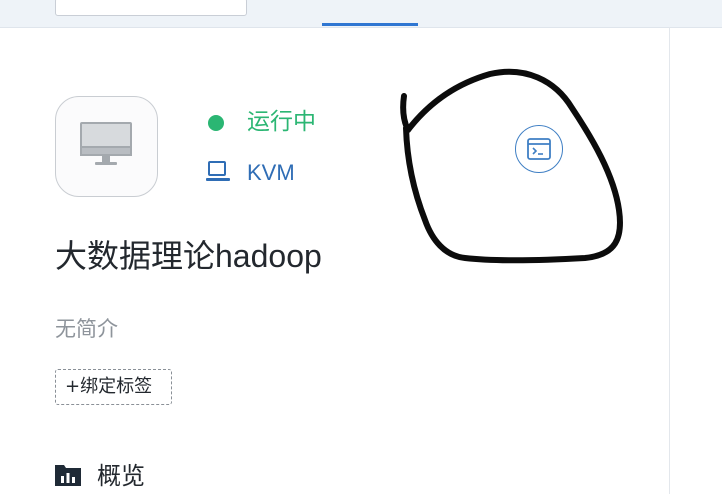 The image size is (722, 494). I want to click on vm-image-card, so click(106, 146).